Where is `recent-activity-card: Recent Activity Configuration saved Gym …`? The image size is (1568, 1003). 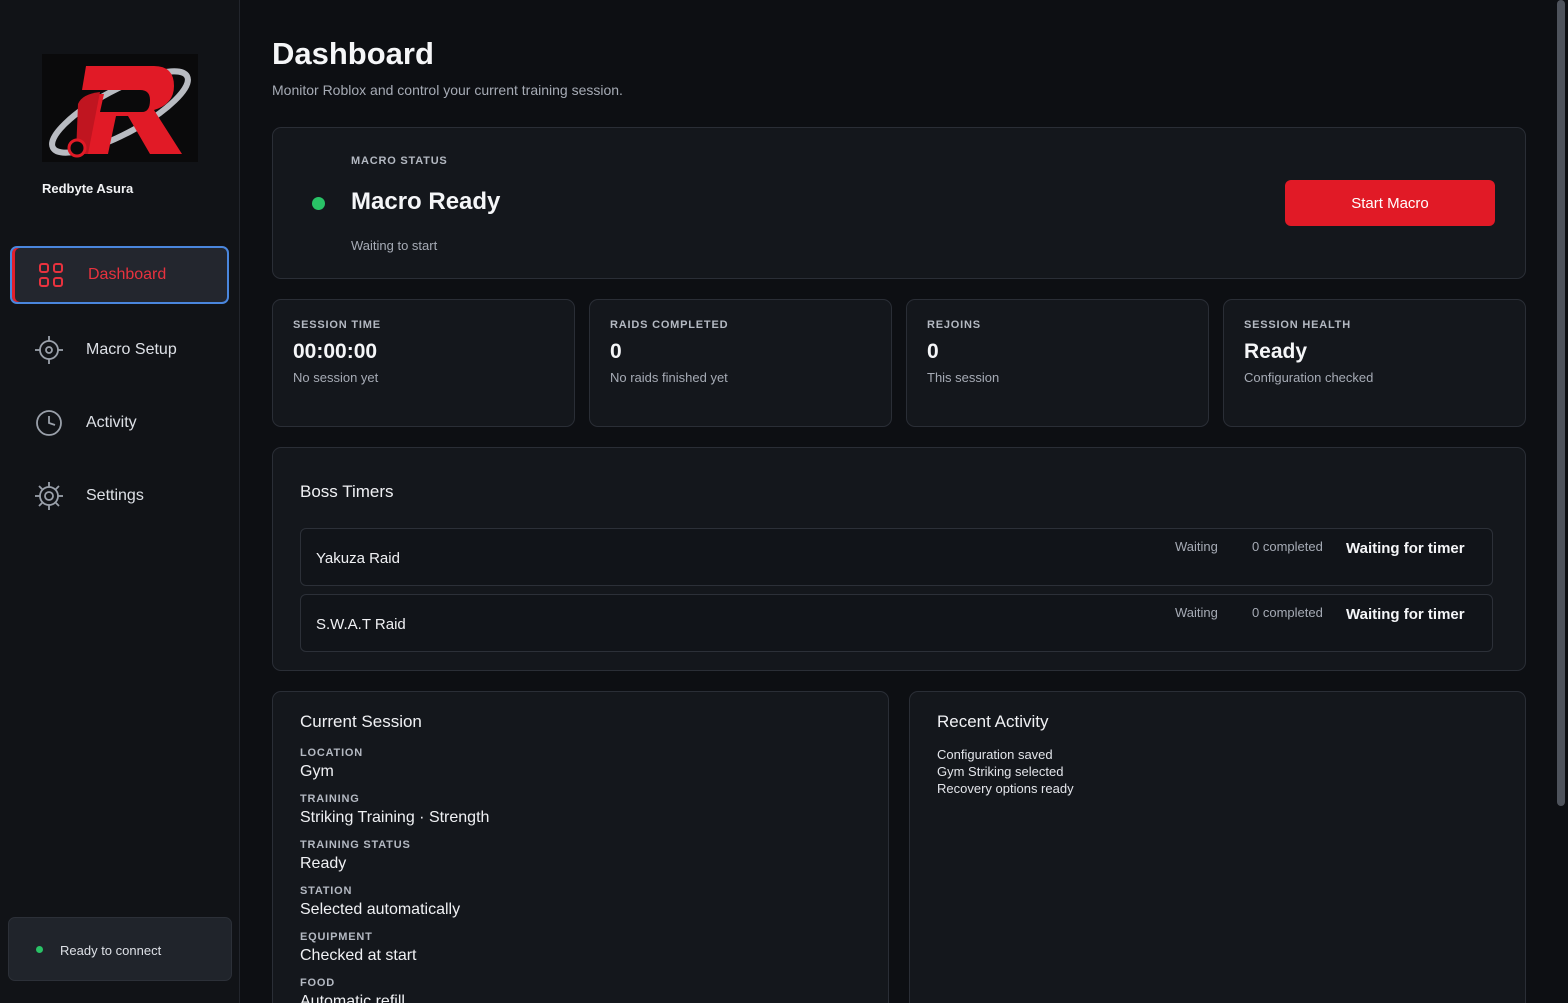
recent-activity-card: Recent Activity Configuration saved Gym … is located at coordinates (1217, 847).